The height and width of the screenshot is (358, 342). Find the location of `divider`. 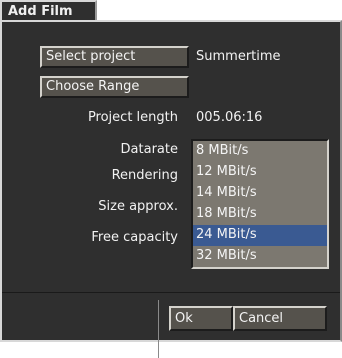

divider is located at coordinates (171, 292).